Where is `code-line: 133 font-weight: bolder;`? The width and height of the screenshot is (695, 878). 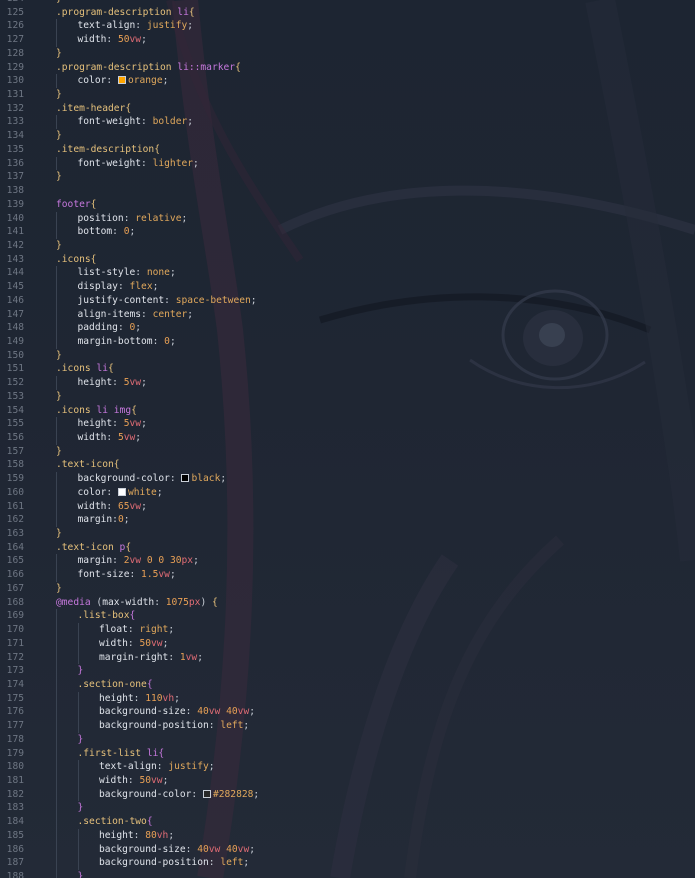
code-line: 133 font-weight: bolder; is located at coordinates (347, 122).